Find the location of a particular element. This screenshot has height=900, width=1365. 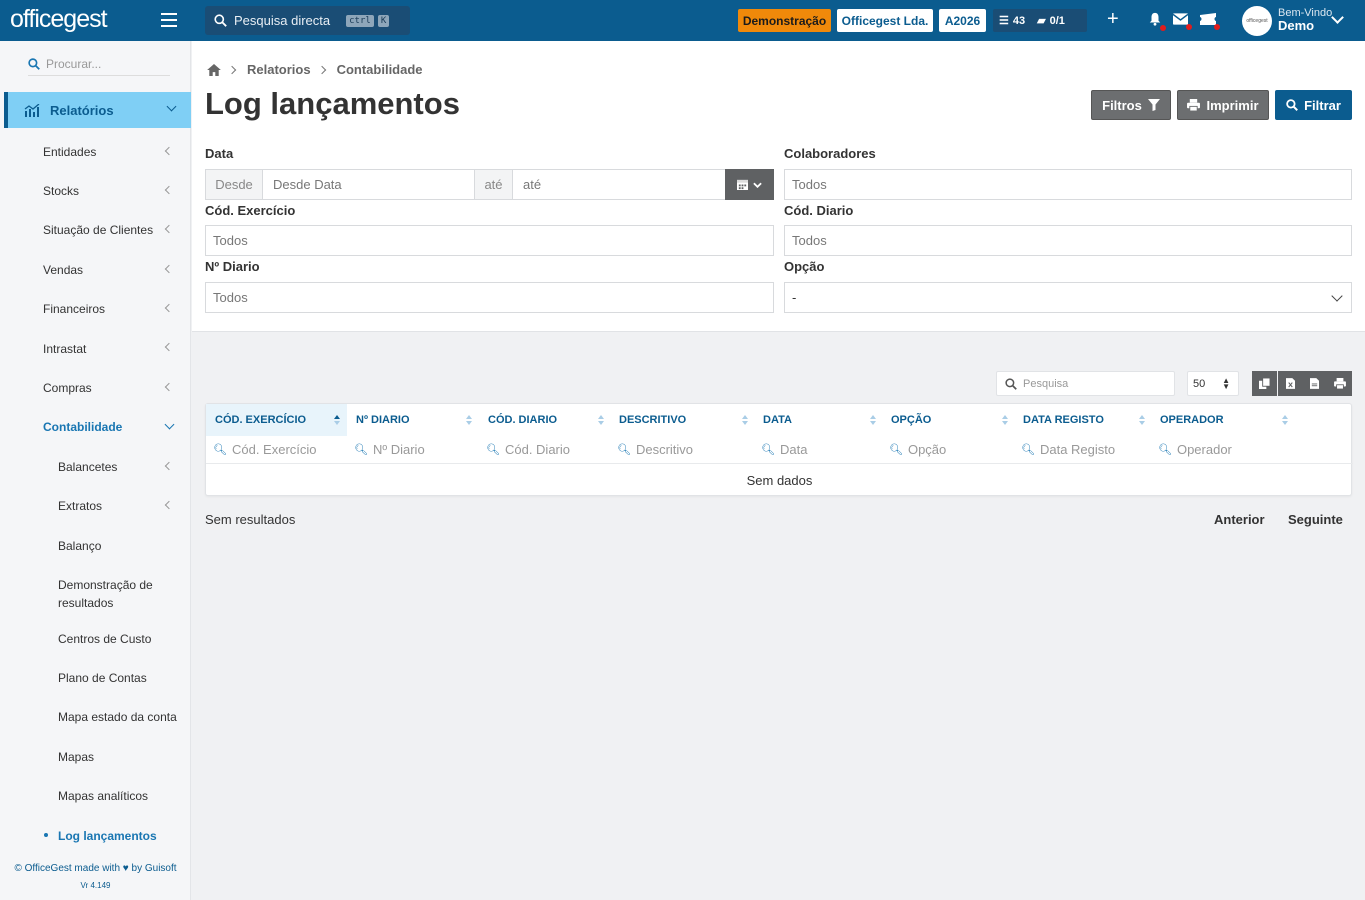

sidebar-item-stocks: Stocks is located at coordinates (61, 191).